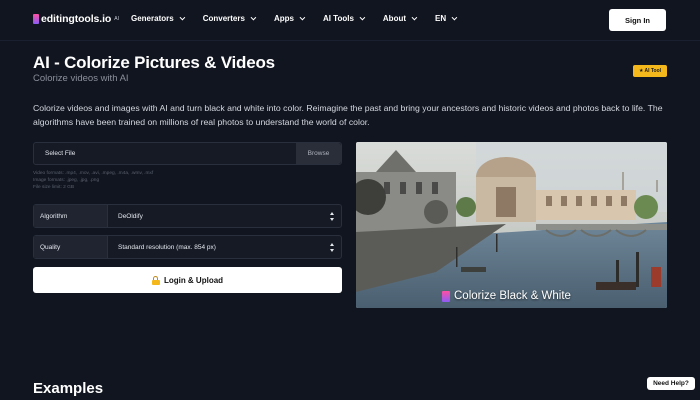 The height and width of the screenshot is (400, 700). I want to click on size-limit-text: File size limit: 2 GB, so click(54, 187).